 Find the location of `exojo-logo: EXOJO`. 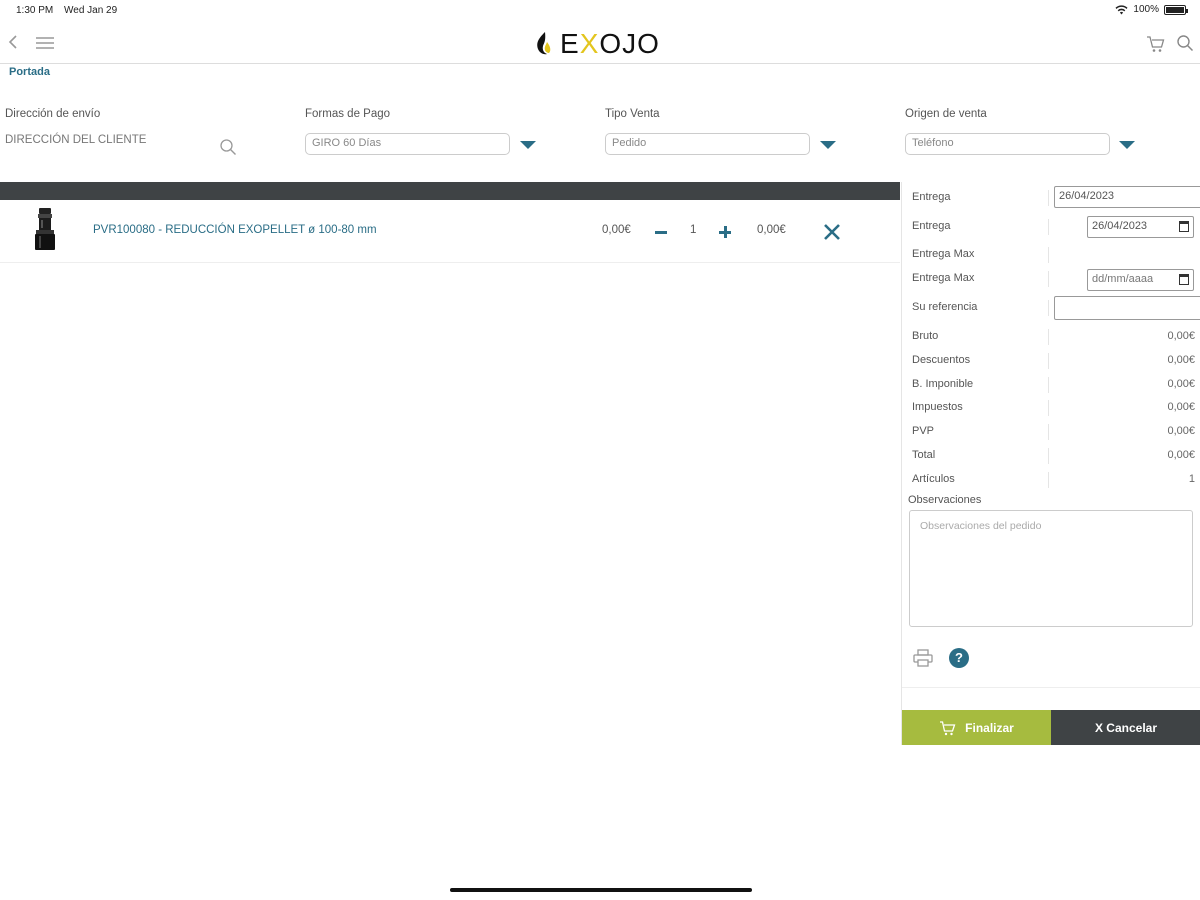

exojo-logo: EXOJO is located at coordinates (604, 44).